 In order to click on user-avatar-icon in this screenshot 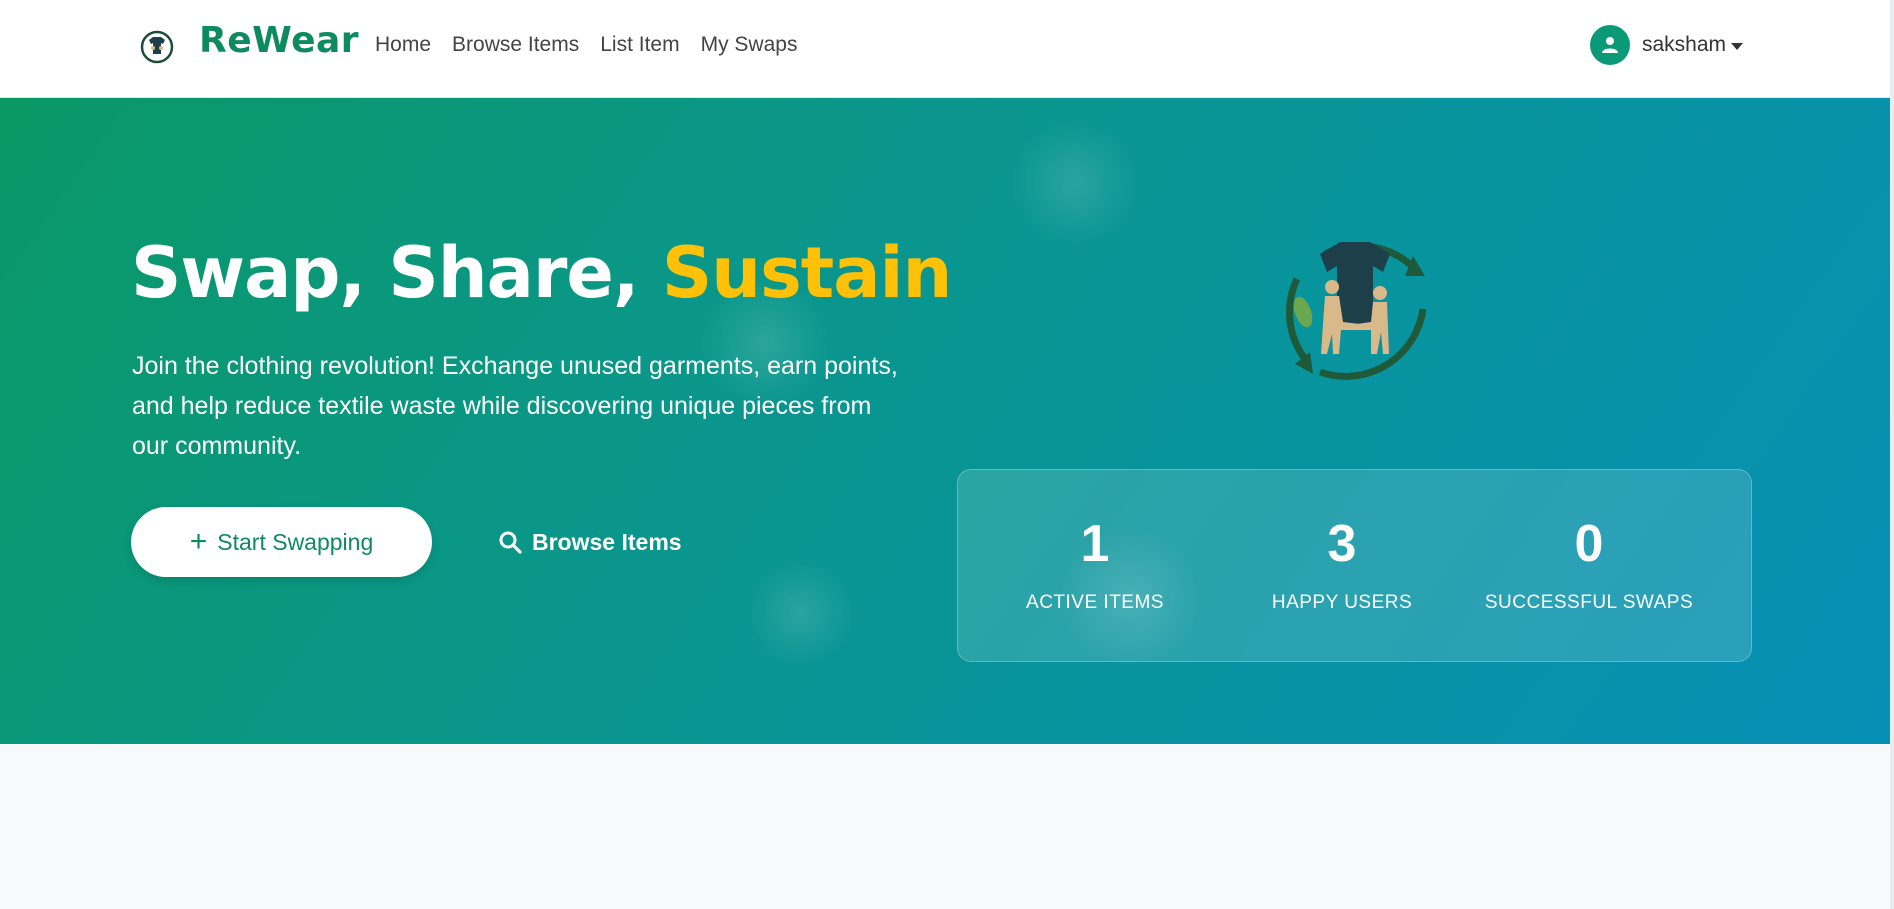, I will do `click(1610, 45)`.